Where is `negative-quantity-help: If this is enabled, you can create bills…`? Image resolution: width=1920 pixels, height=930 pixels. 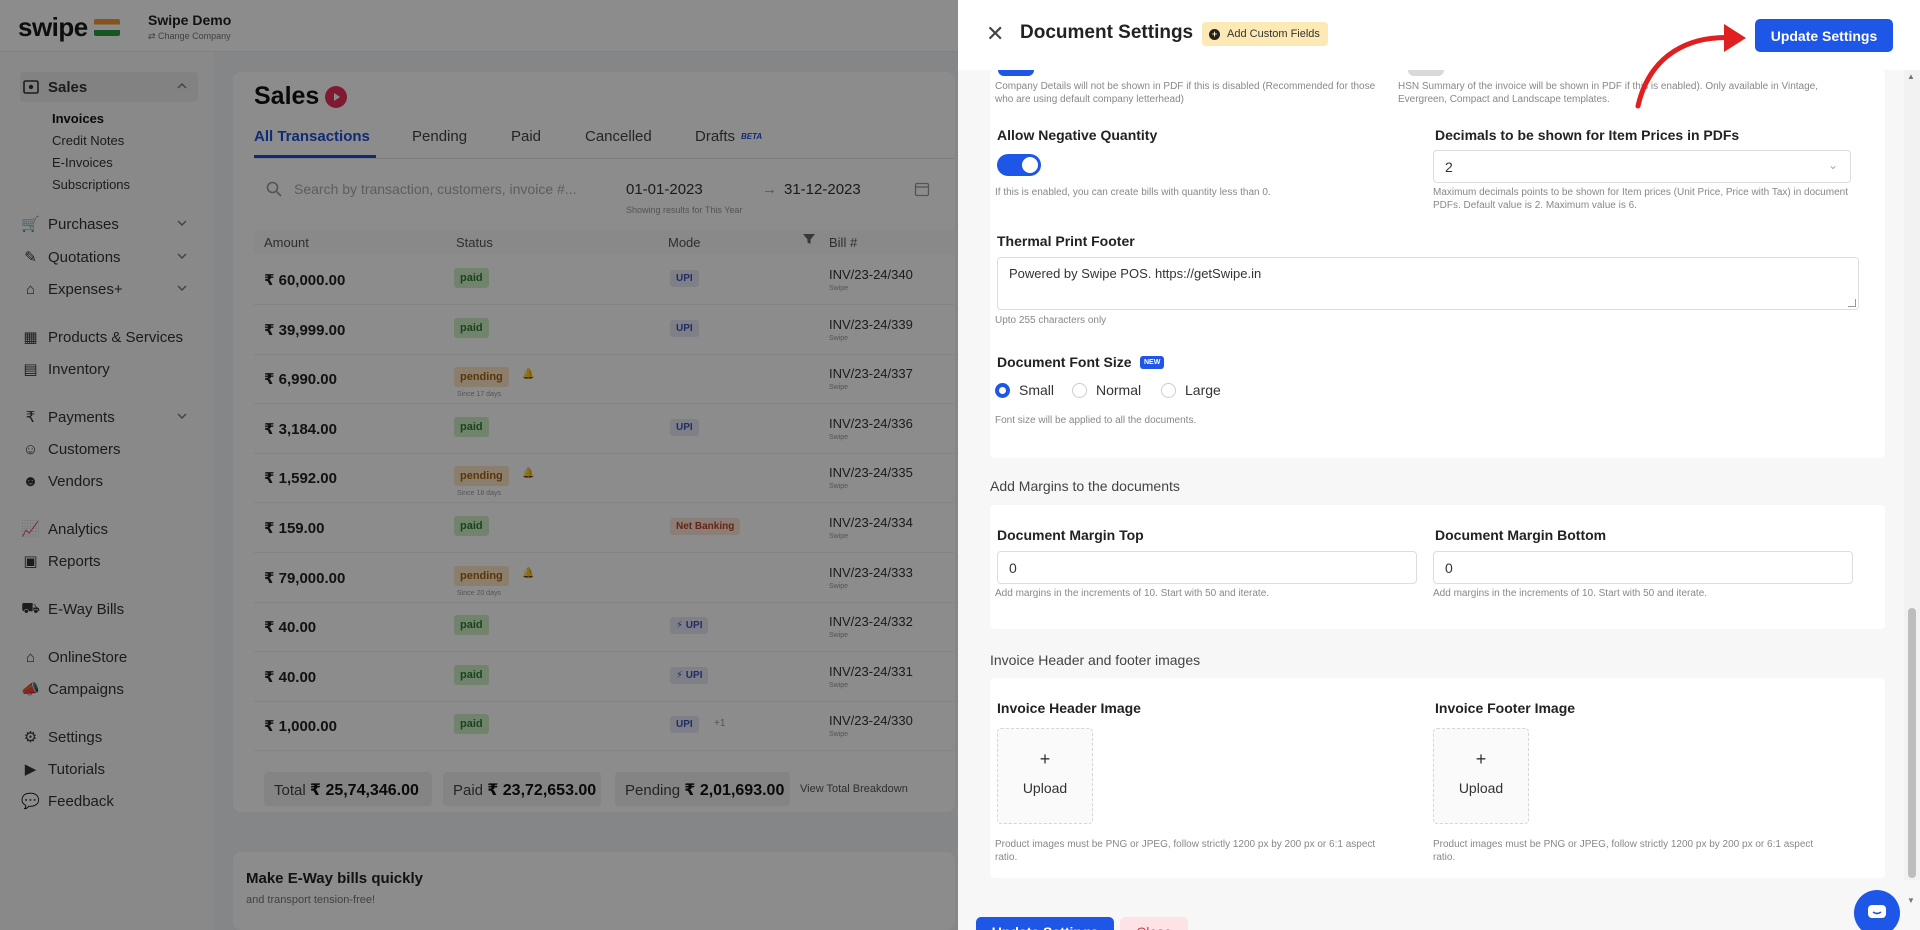 negative-quantity-help: If this is enabled, you can create bills… is located at coordinates (1133, 192).